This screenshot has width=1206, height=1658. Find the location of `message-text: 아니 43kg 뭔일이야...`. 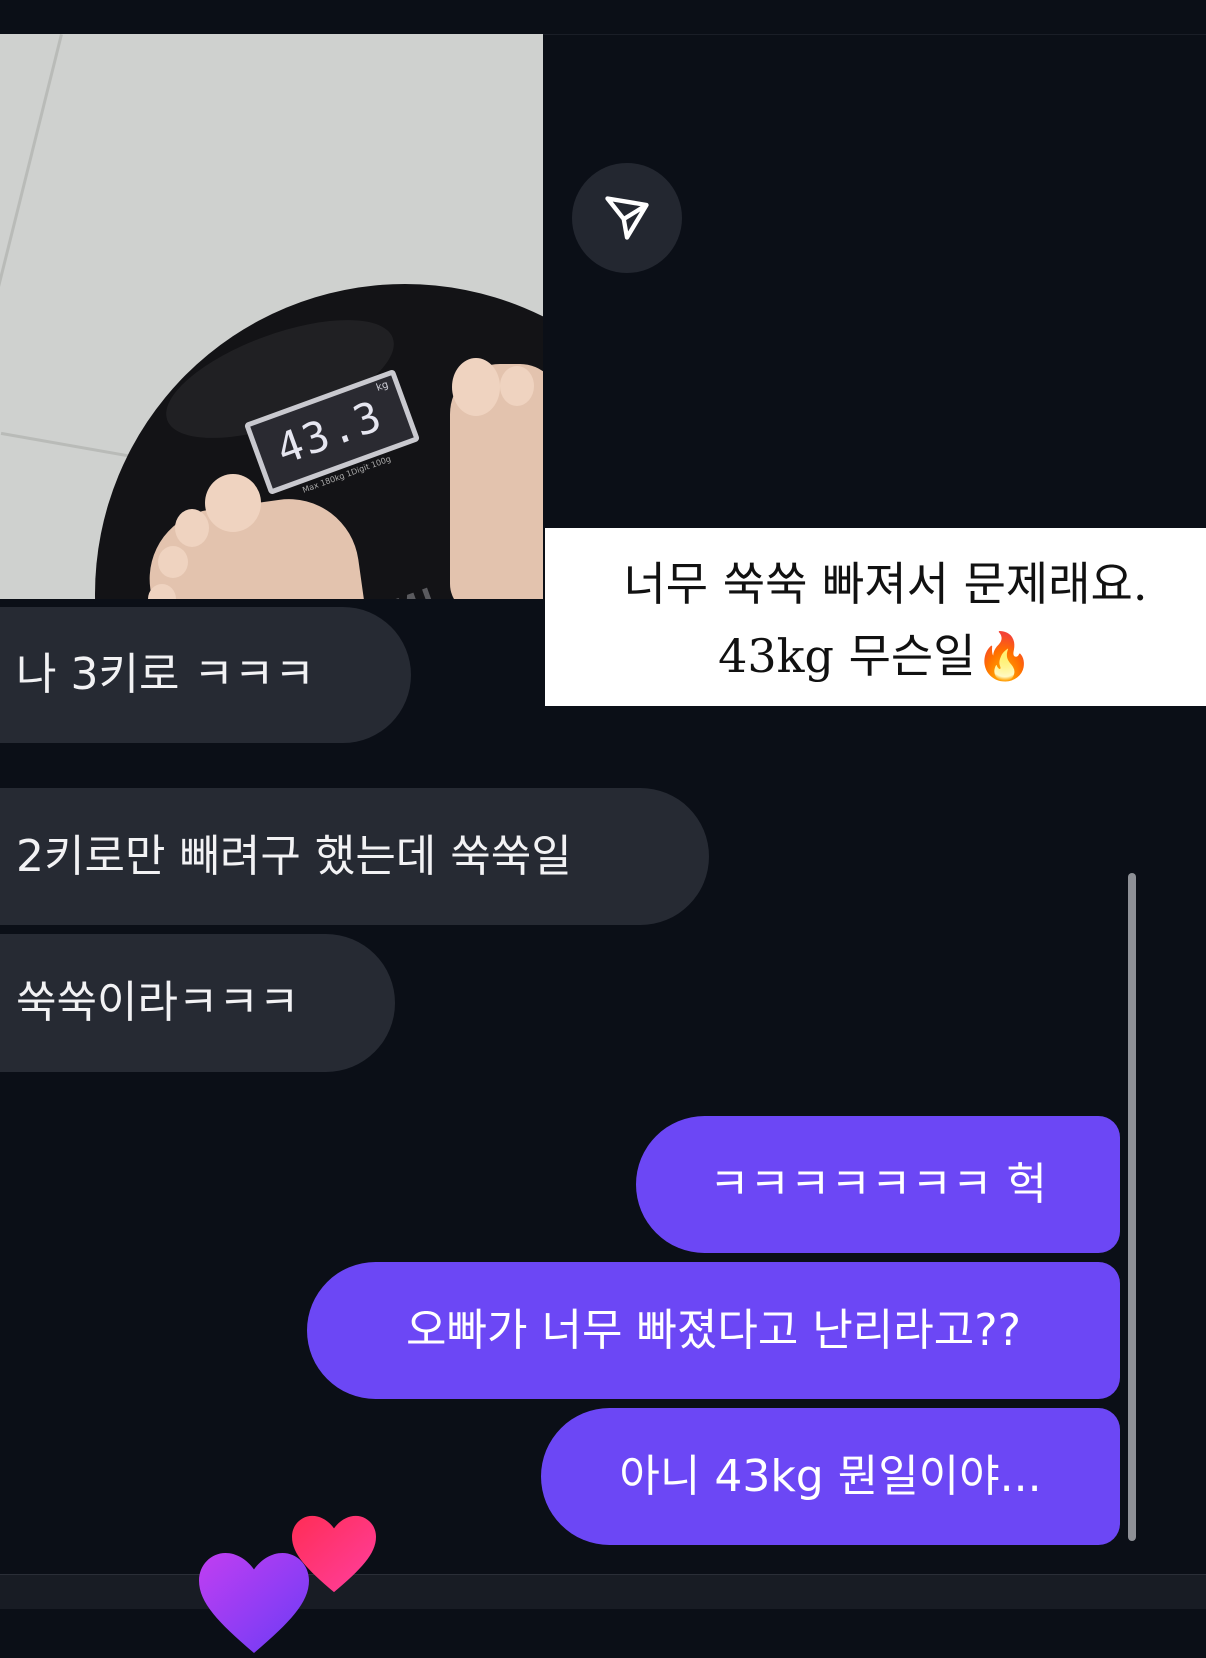

message-text: 아니 43kg 뭔일이야... is located at coordinates (830, 1476).